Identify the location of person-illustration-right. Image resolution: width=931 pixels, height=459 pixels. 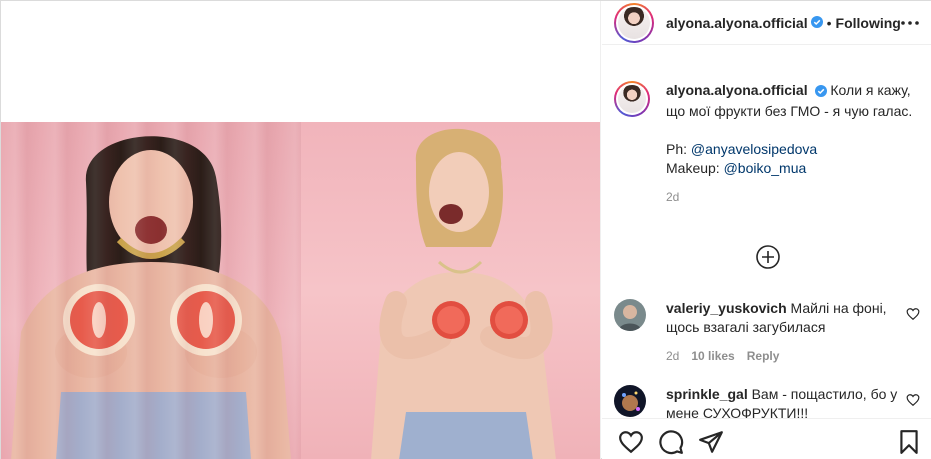
(463, 293).